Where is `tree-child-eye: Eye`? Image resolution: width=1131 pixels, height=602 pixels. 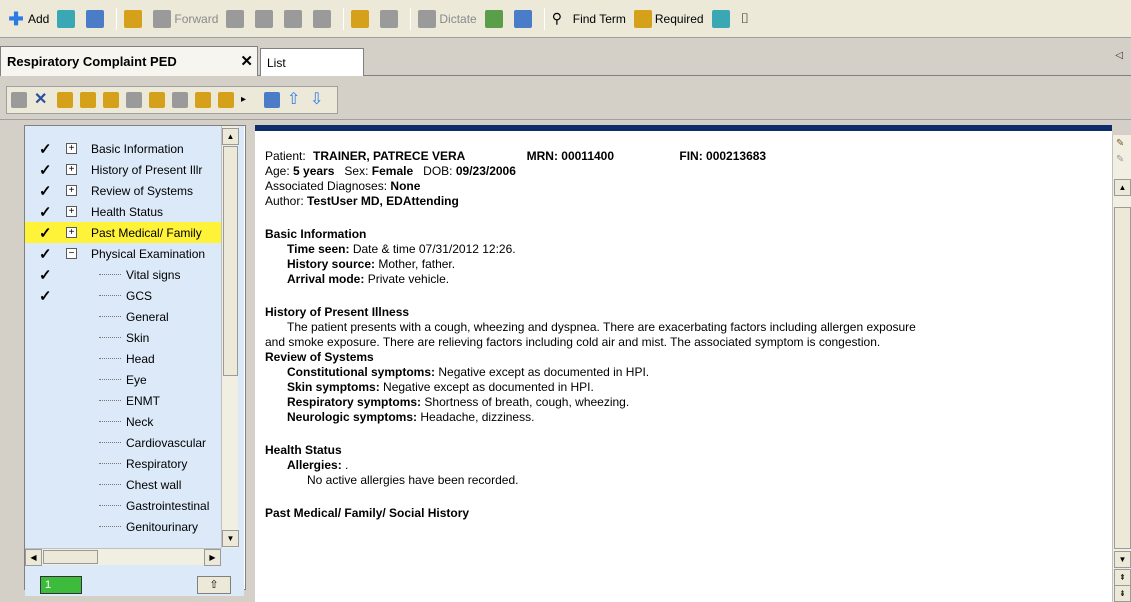 tree-child-eye: Eye is located at coordinates (123, 379).